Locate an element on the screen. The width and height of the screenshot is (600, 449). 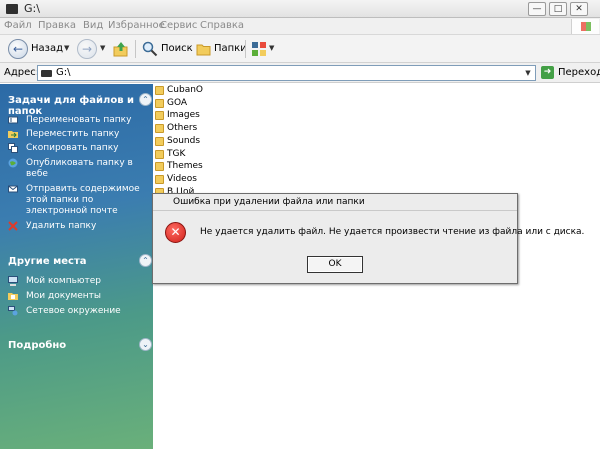
details-header: Подробно is located at coordinates (37, 345).